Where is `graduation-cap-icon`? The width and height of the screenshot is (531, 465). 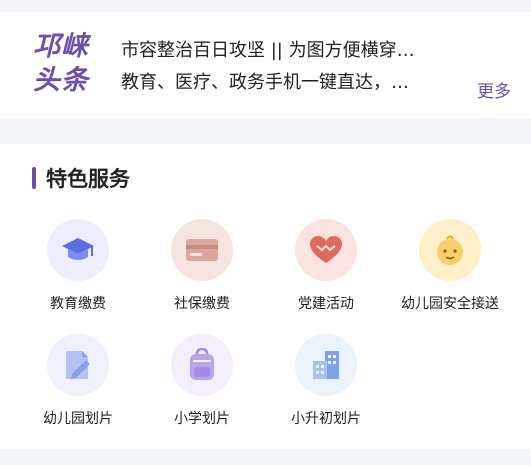
graduation-cap-icon is located at coordinates (78, 249).